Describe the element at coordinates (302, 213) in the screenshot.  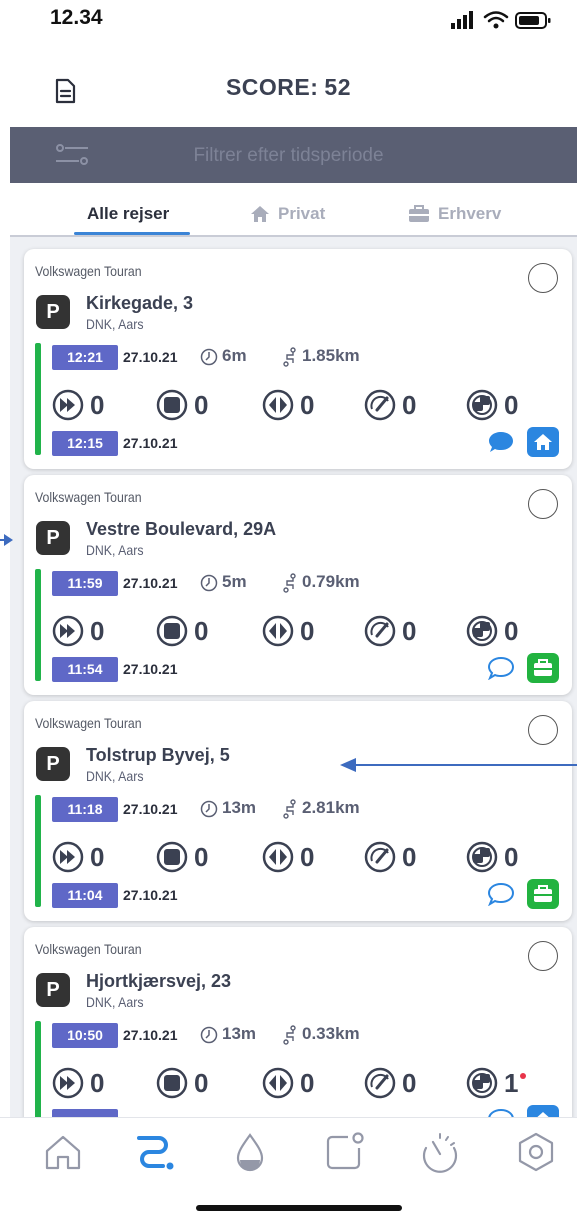
I see `tab-private-label: Privat` at that location.